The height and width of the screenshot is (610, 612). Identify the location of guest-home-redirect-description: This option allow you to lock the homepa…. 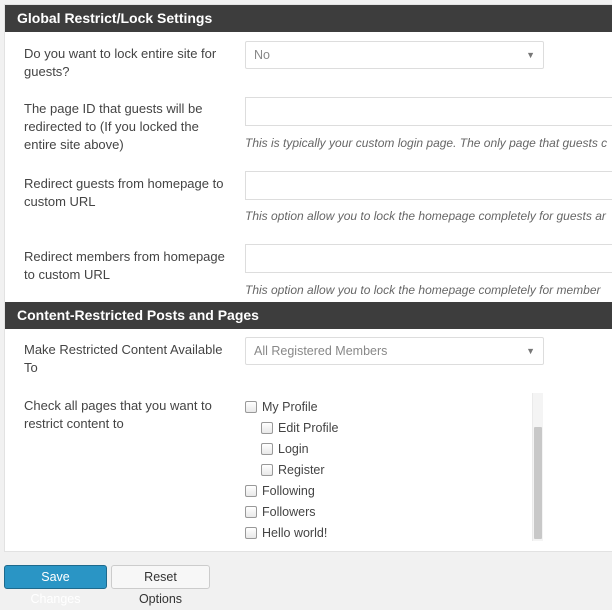
(425, 216).